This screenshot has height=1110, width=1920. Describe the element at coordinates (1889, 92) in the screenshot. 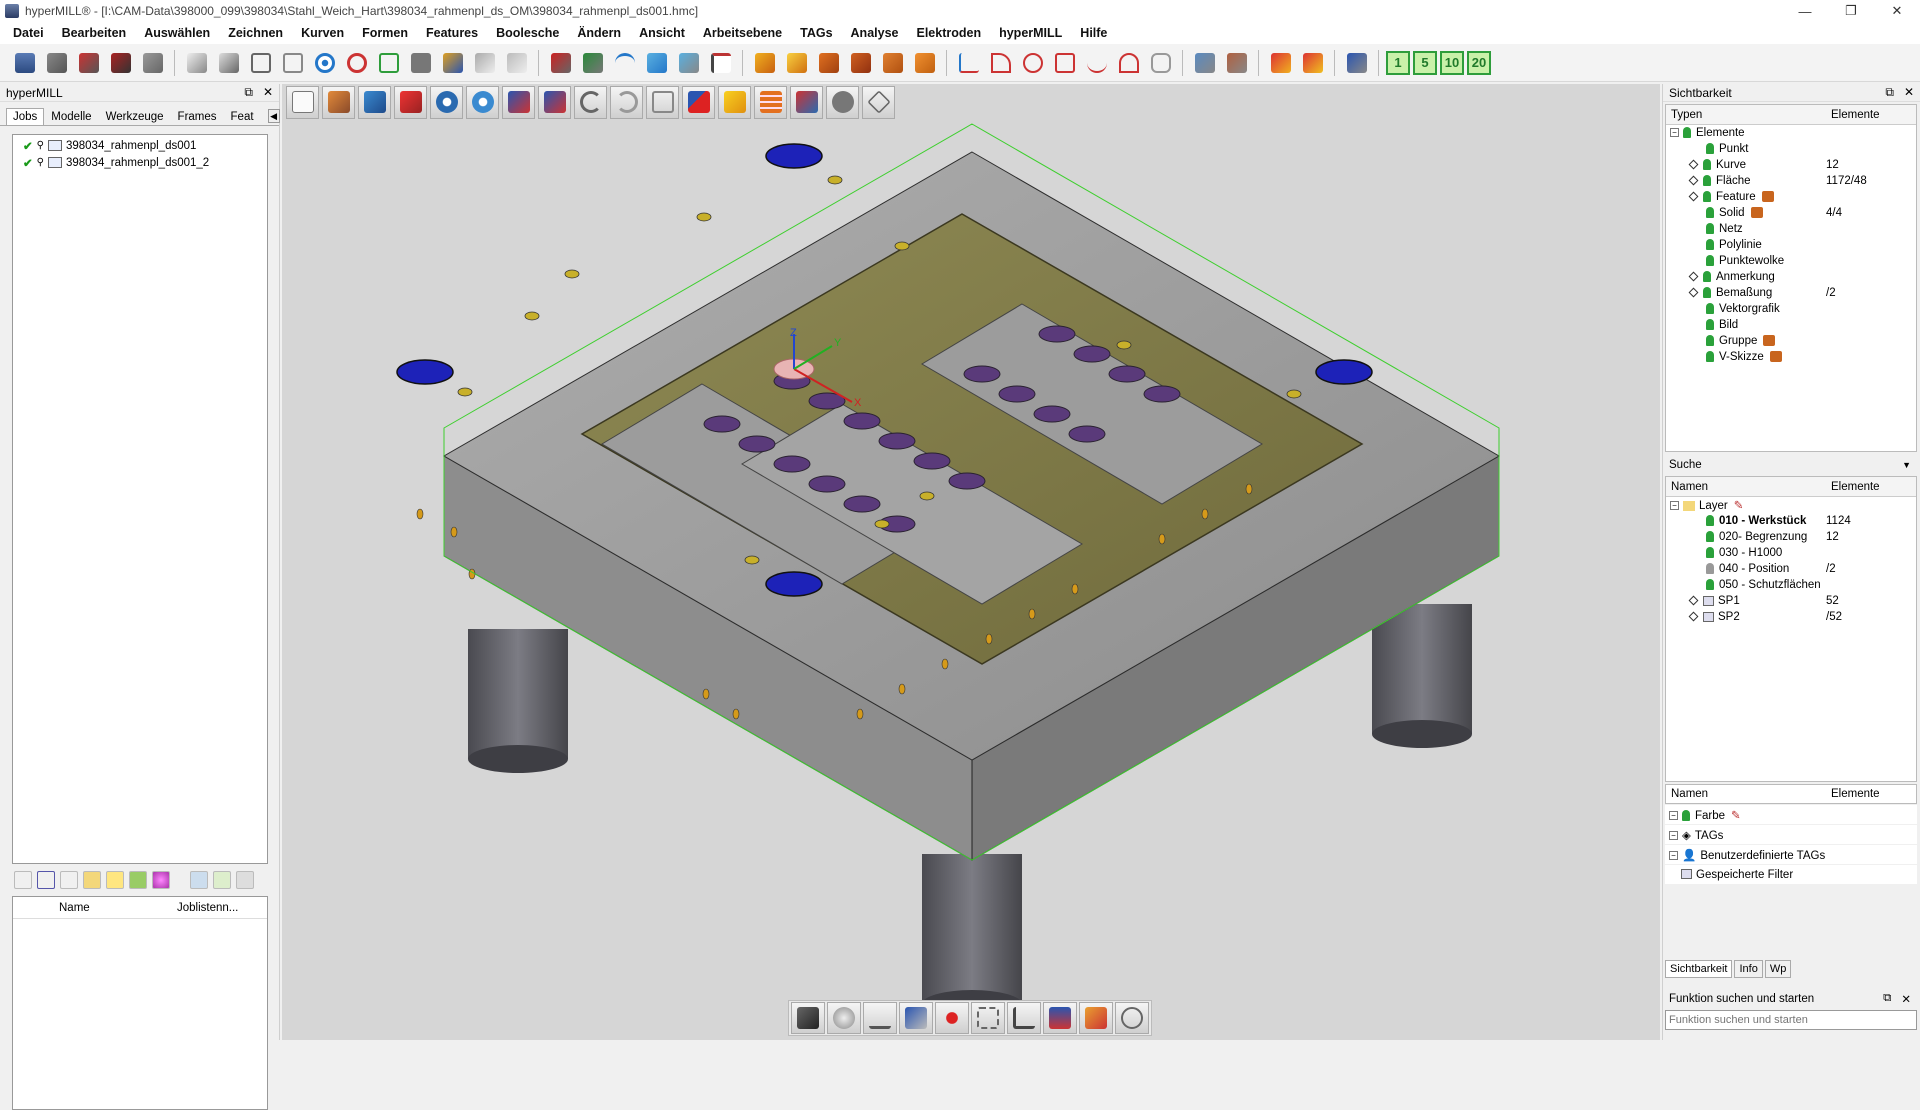

I see `pin-visibility-icon: ⧉` at that location.